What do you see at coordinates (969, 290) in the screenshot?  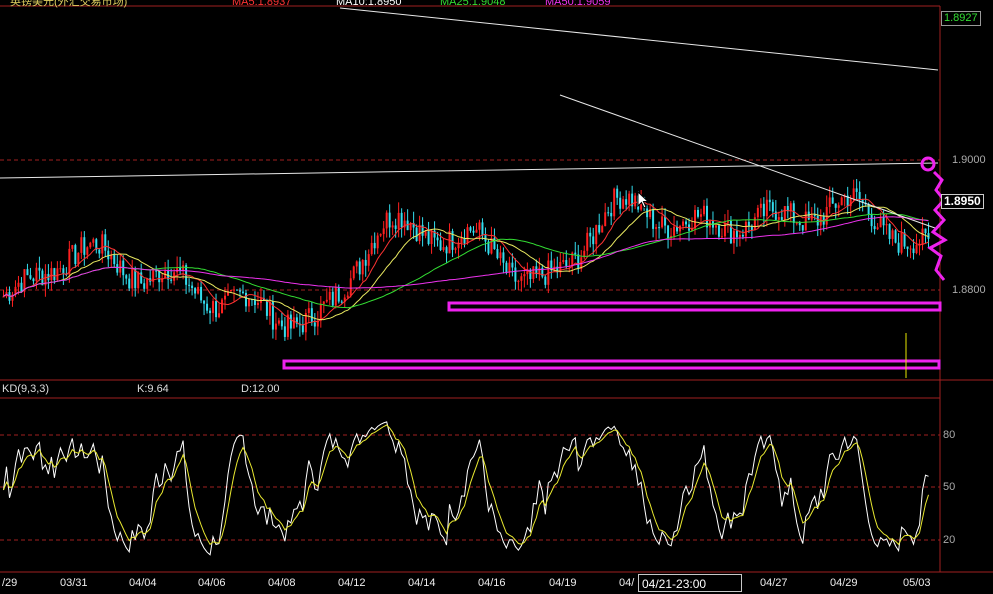 I see `price-tick-1-8800: 1.8800` at bounding box center [969, 290].